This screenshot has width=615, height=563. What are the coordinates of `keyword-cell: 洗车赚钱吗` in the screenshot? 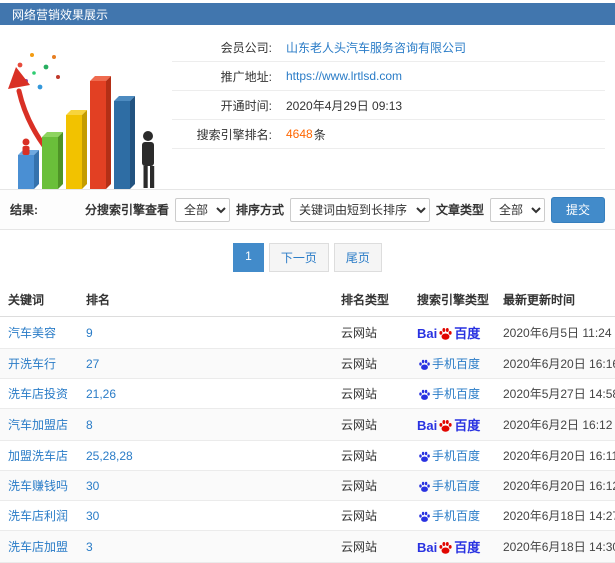 It's located at (41, 485).